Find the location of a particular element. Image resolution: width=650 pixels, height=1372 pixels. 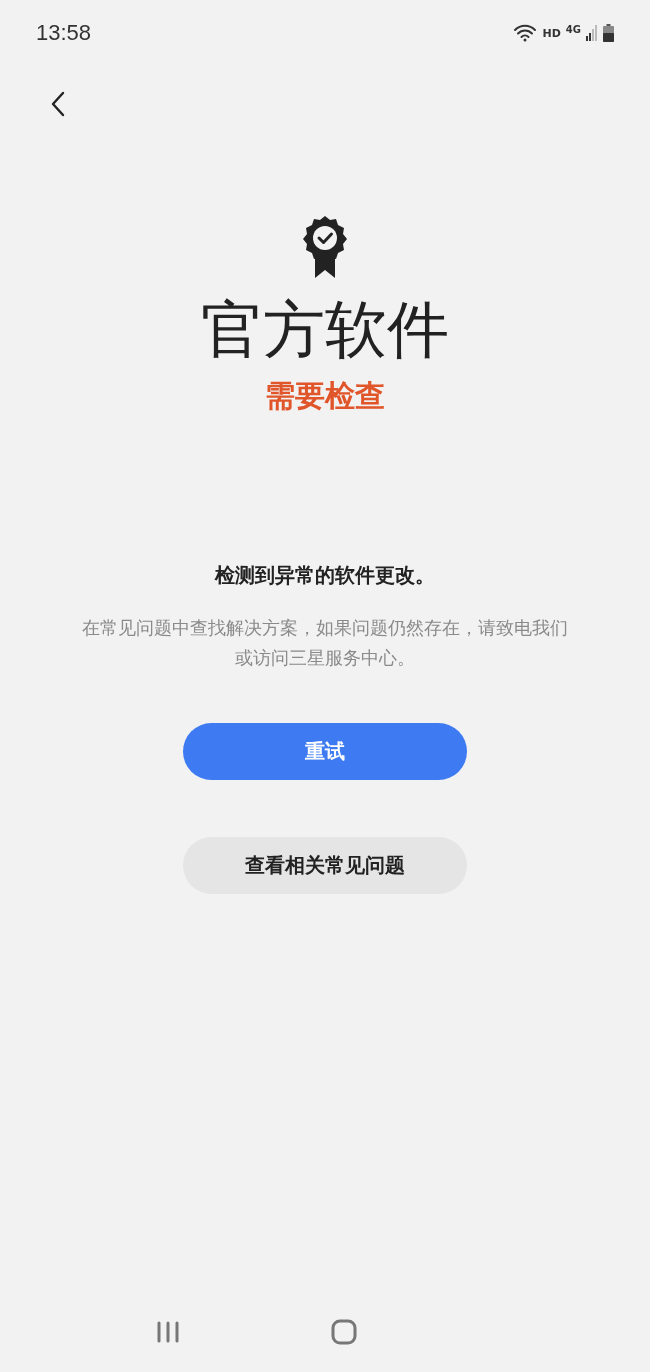

recent-apps-icon is located at coordinates (167, 1332).